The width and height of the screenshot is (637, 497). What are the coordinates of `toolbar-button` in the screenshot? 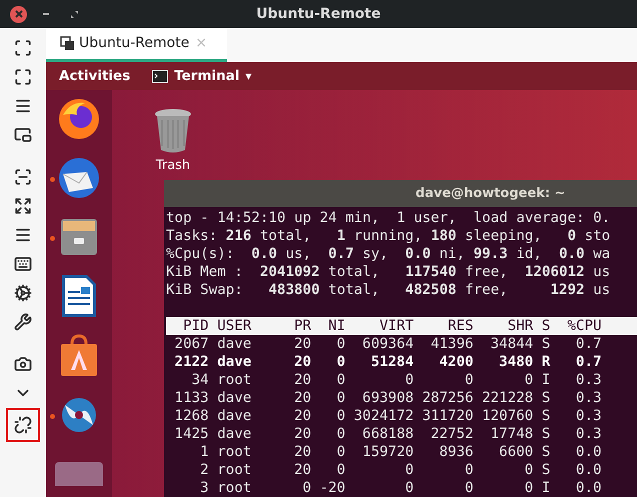 It's located at (23, 425).